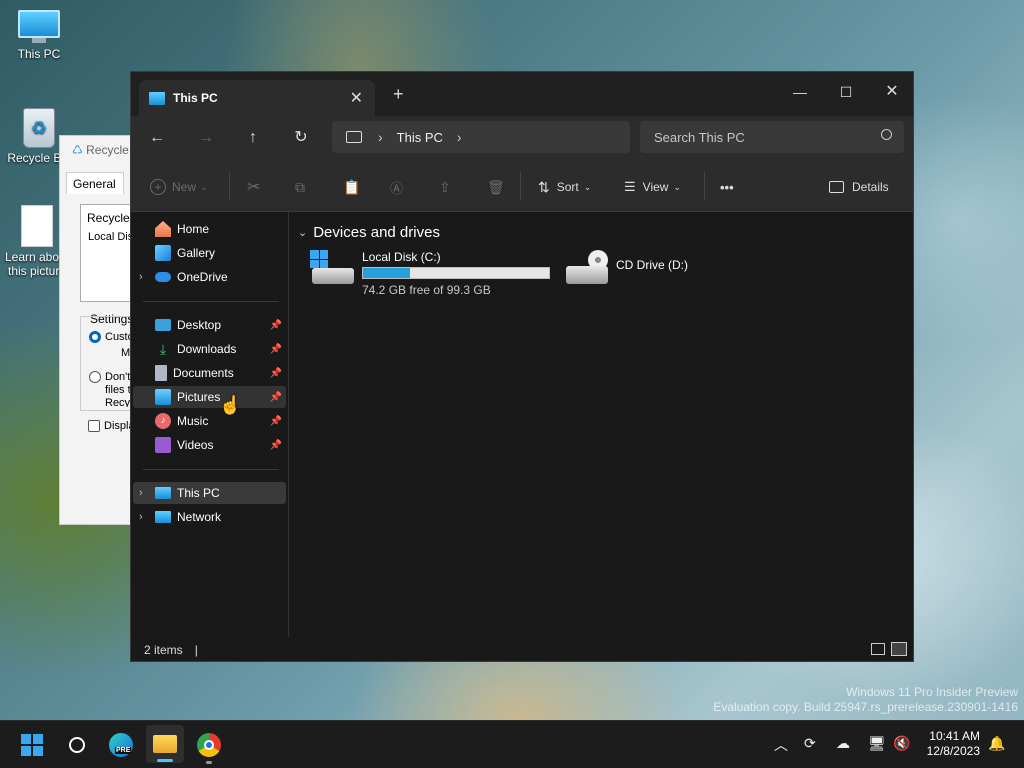 The image size is (1024, 768). I want to click on copy-icon: ⧉, so click(300, 186).